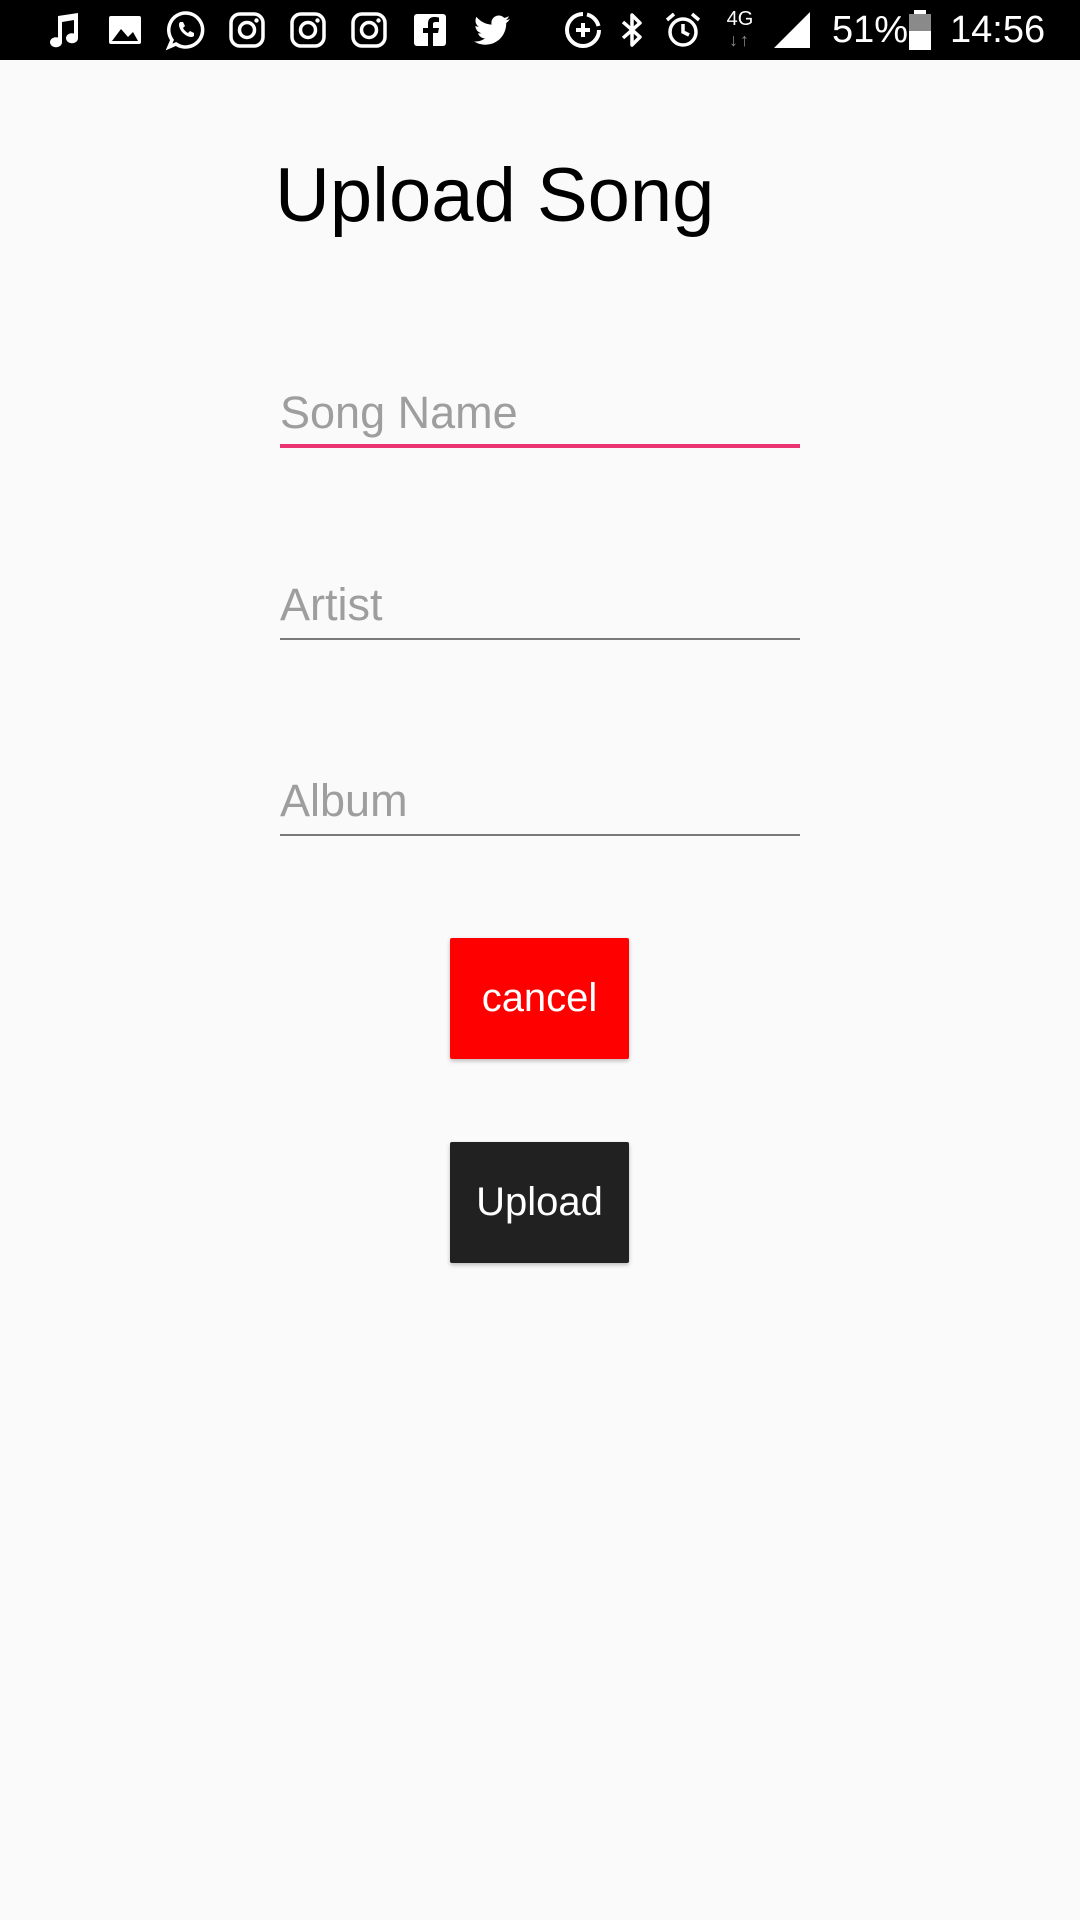 The width and height of the screenshot is (1080, 1920). What do you see at coordinates (920, 30) in the screenshot?
I see `battery-icon` at bounding box center [920, 30].